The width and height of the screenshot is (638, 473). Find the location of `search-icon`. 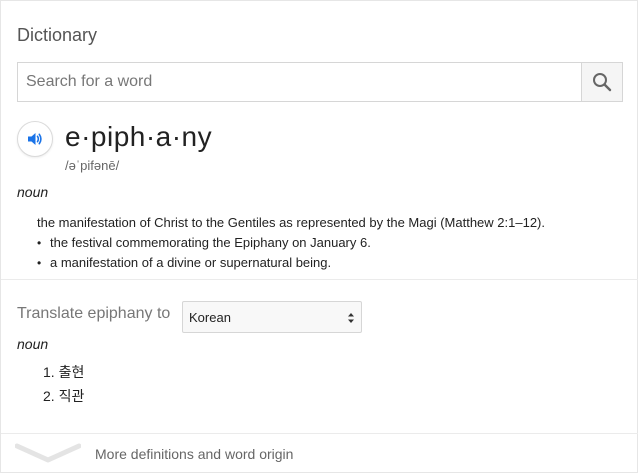

search-icon is located at coordinates (602, 82).